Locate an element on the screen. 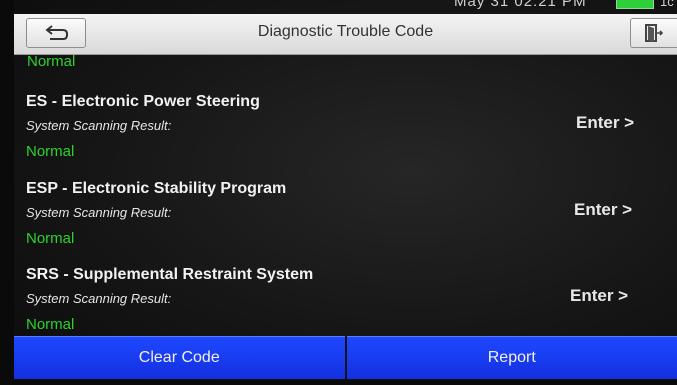 The width and height of the screenshot is (677, 385). exit-icon is located at coordinates (654, 33).